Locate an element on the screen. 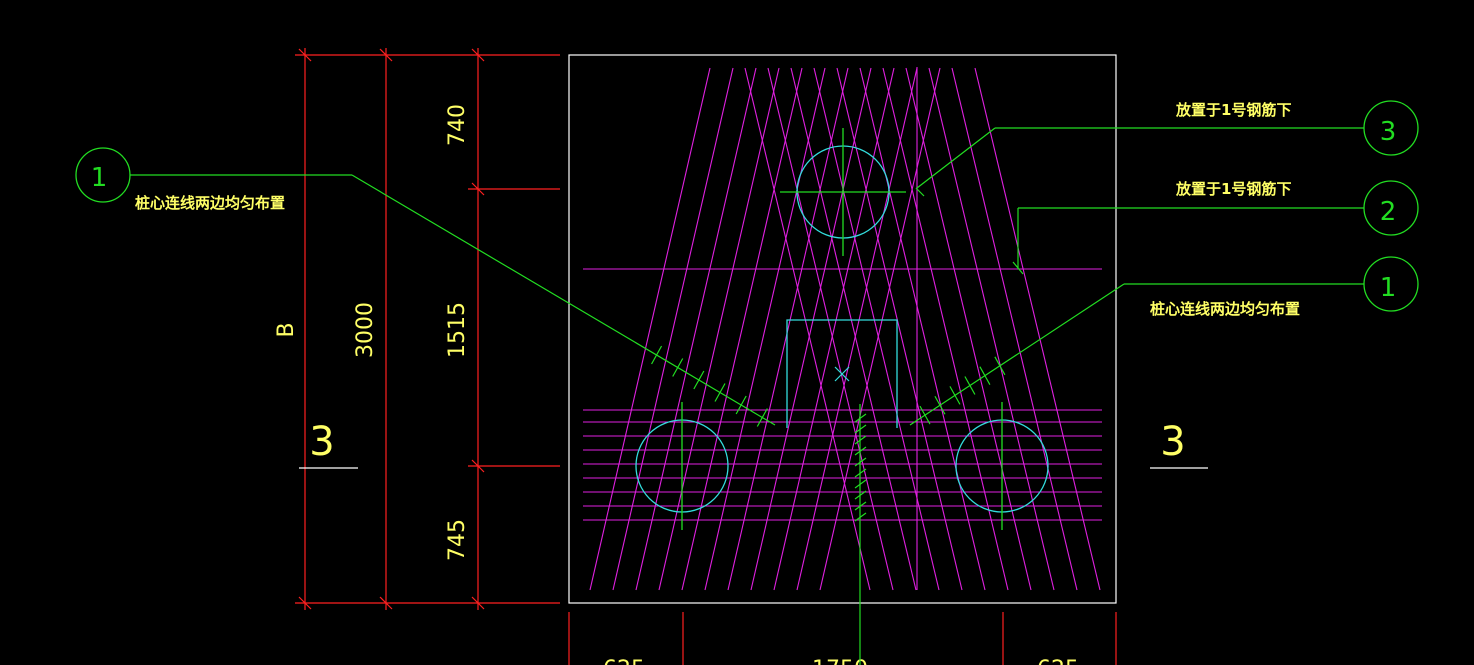 The image size is (1474, 665). callout-number-3: 3 is located at coordinates (1388, 132).